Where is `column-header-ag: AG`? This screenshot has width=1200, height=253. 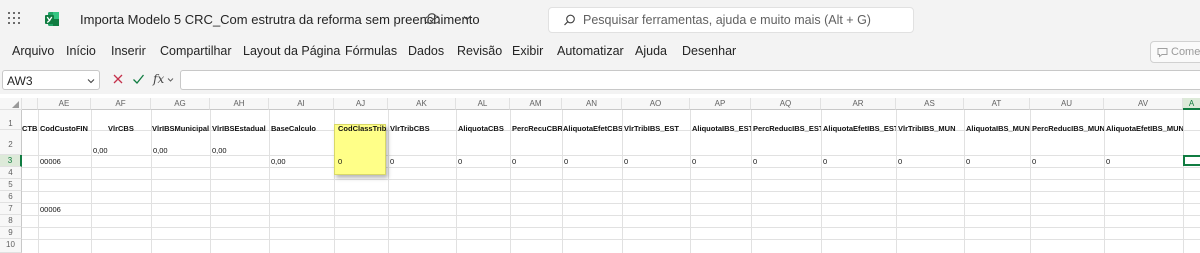 column-header-ag: AG is located at coordinates (180, 104).